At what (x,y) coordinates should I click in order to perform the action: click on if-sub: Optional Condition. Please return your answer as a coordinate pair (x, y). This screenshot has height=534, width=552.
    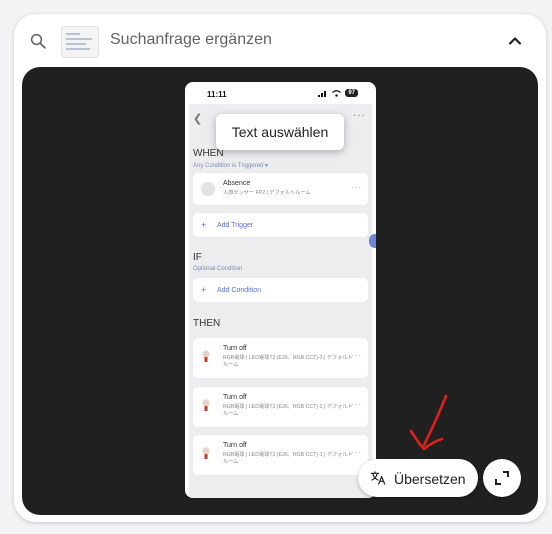
    Looking at the image, I should click on (218, 269).